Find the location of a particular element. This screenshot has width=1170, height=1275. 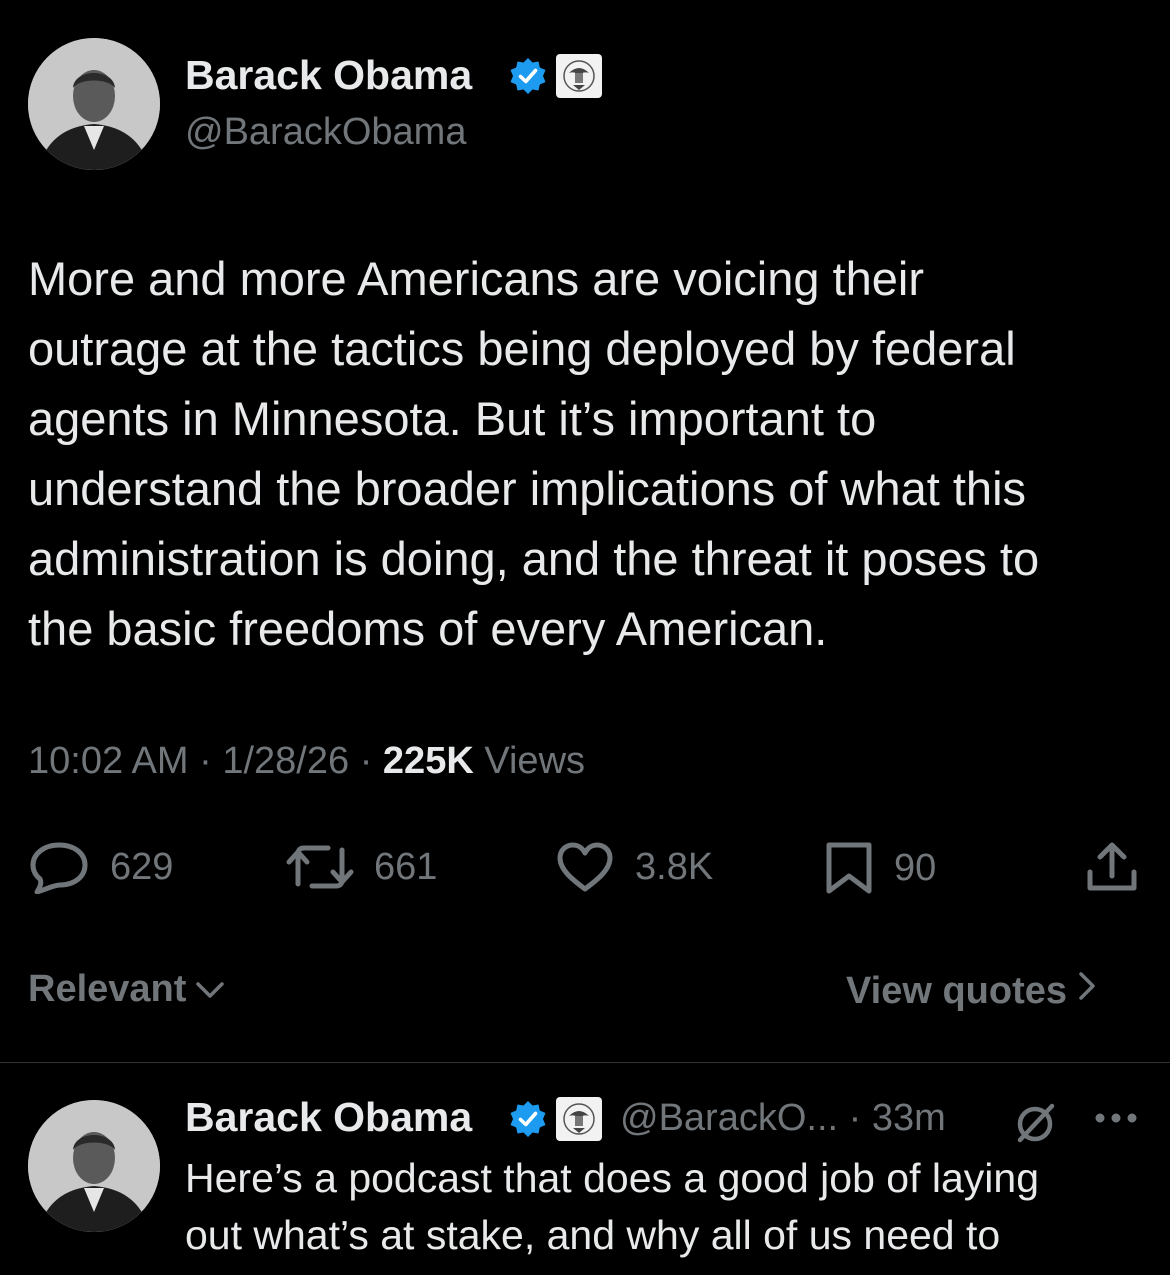

reply-icon is located at coordinates (59, 867).